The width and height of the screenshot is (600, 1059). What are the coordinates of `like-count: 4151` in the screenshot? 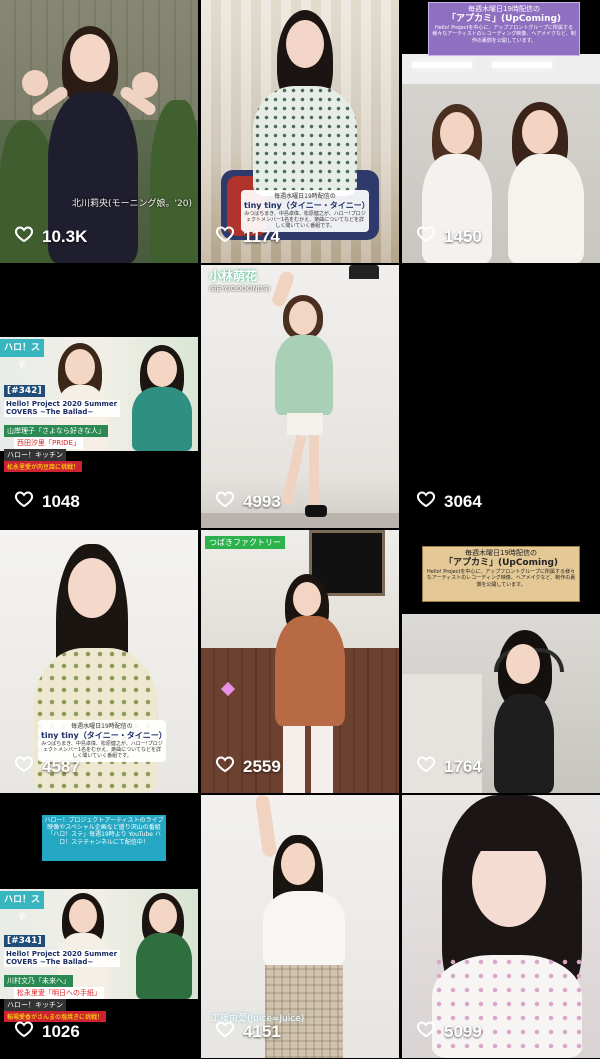 It's located at (248, 1031).